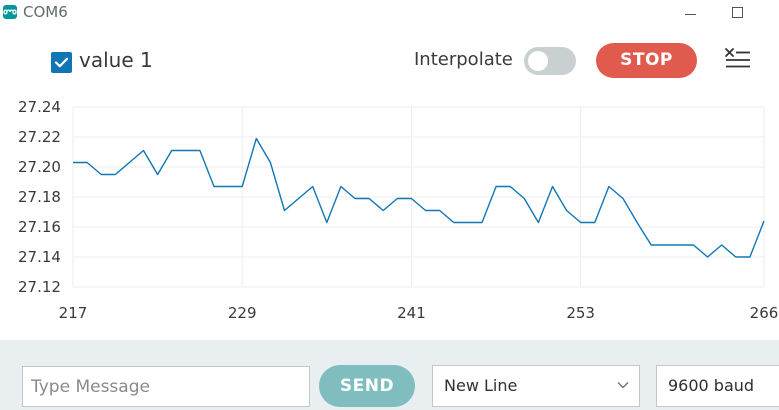 The image size is (779, 410). I want to click on series-label: value 1, so click(116, 60).